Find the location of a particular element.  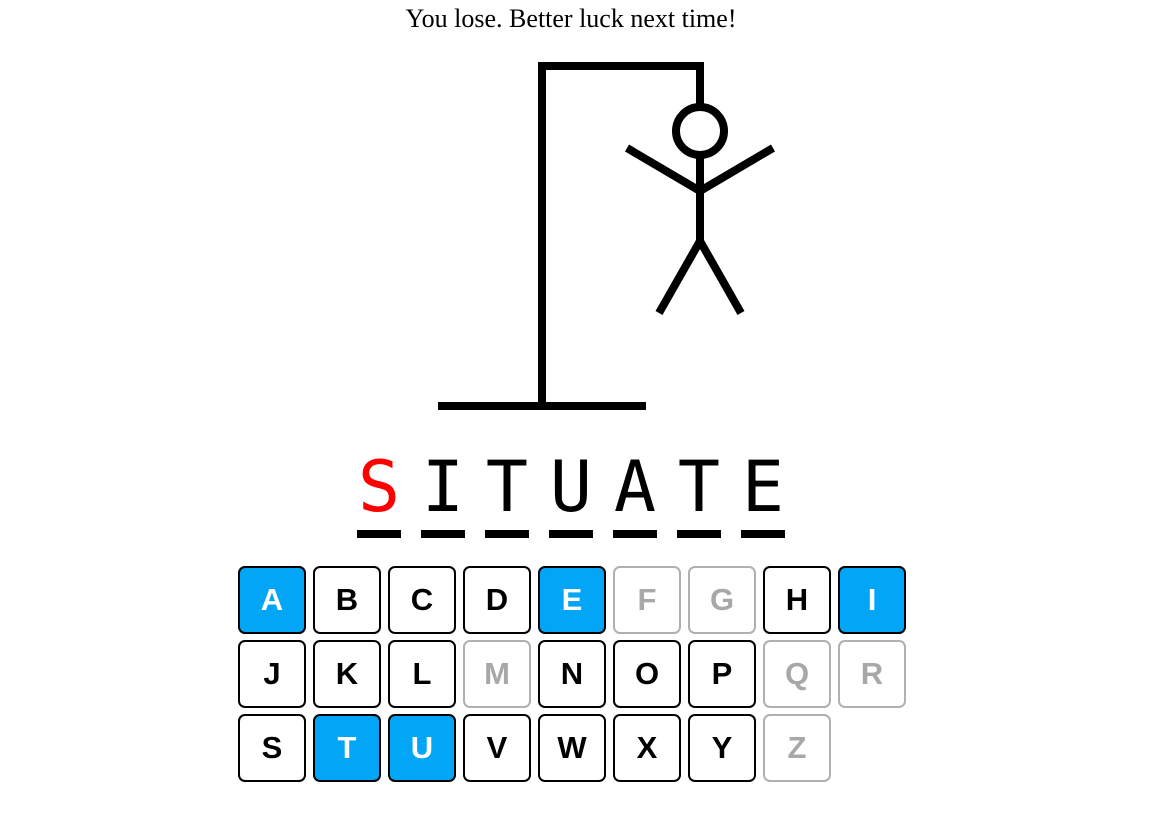

key-x: X is located at coordinates (647, 748).